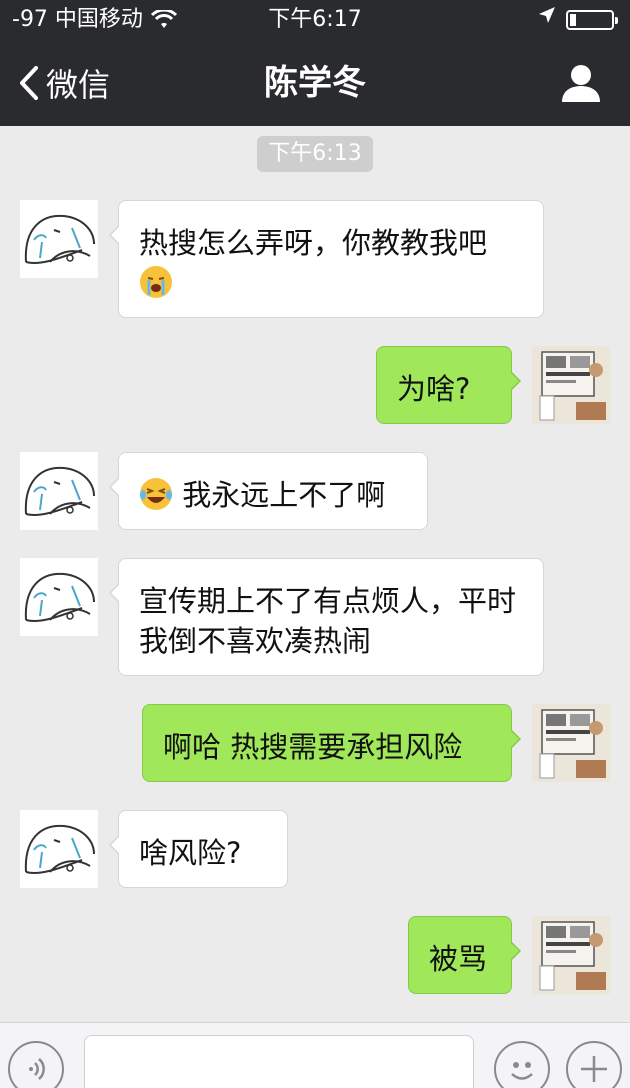 The image size is (630, 1088). I want to click on status-time: 下午6:17, so click(315, 19).